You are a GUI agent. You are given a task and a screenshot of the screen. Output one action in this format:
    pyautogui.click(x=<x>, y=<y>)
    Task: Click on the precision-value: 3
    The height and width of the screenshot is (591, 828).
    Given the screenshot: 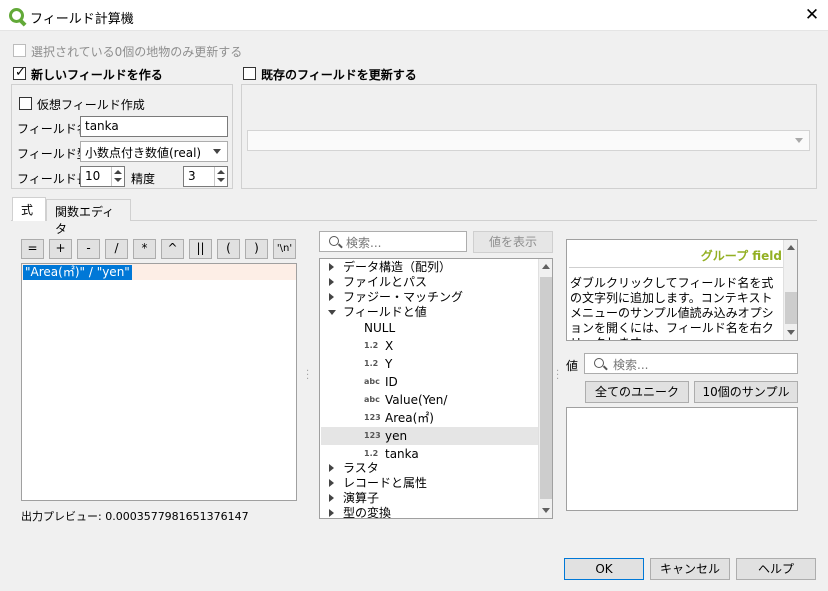 What is the action you would take?
    pyautogui.click(x=192, y=176)
    